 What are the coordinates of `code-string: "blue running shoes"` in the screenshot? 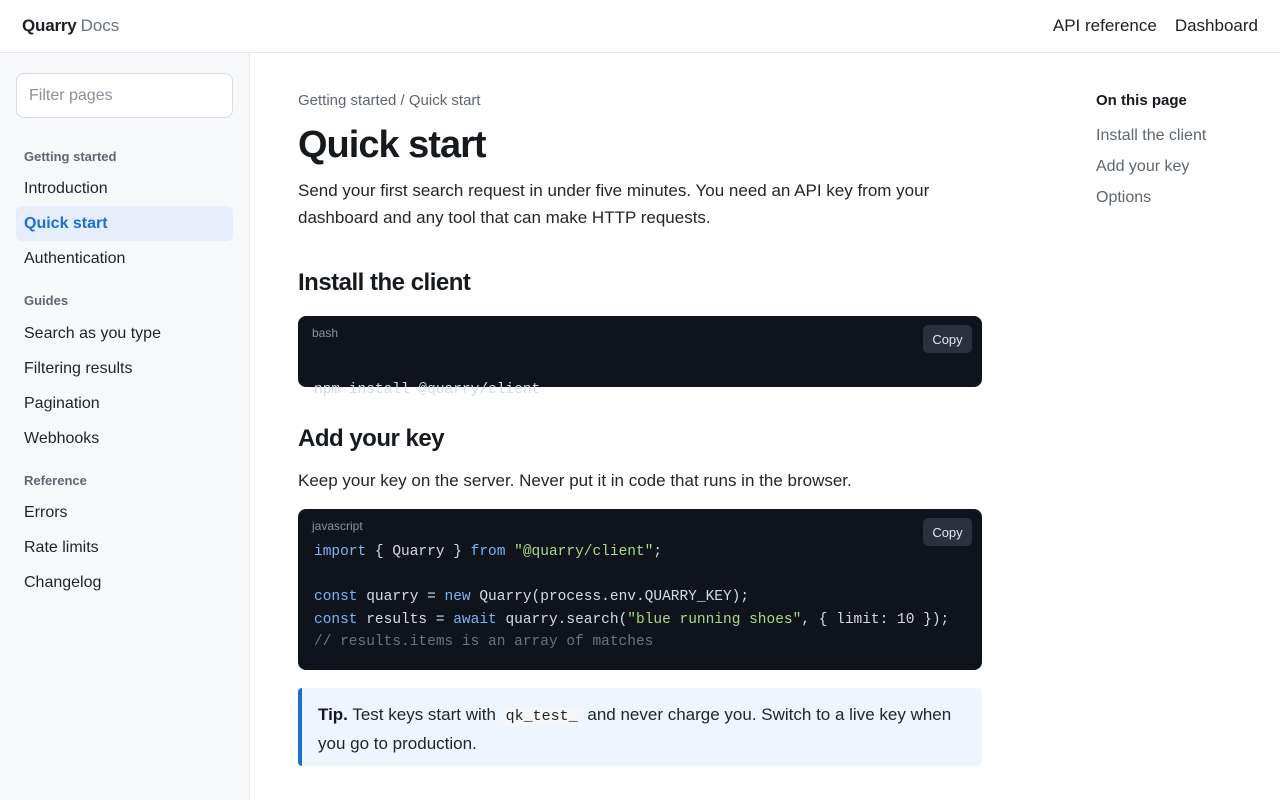 It's located at (714, 619).